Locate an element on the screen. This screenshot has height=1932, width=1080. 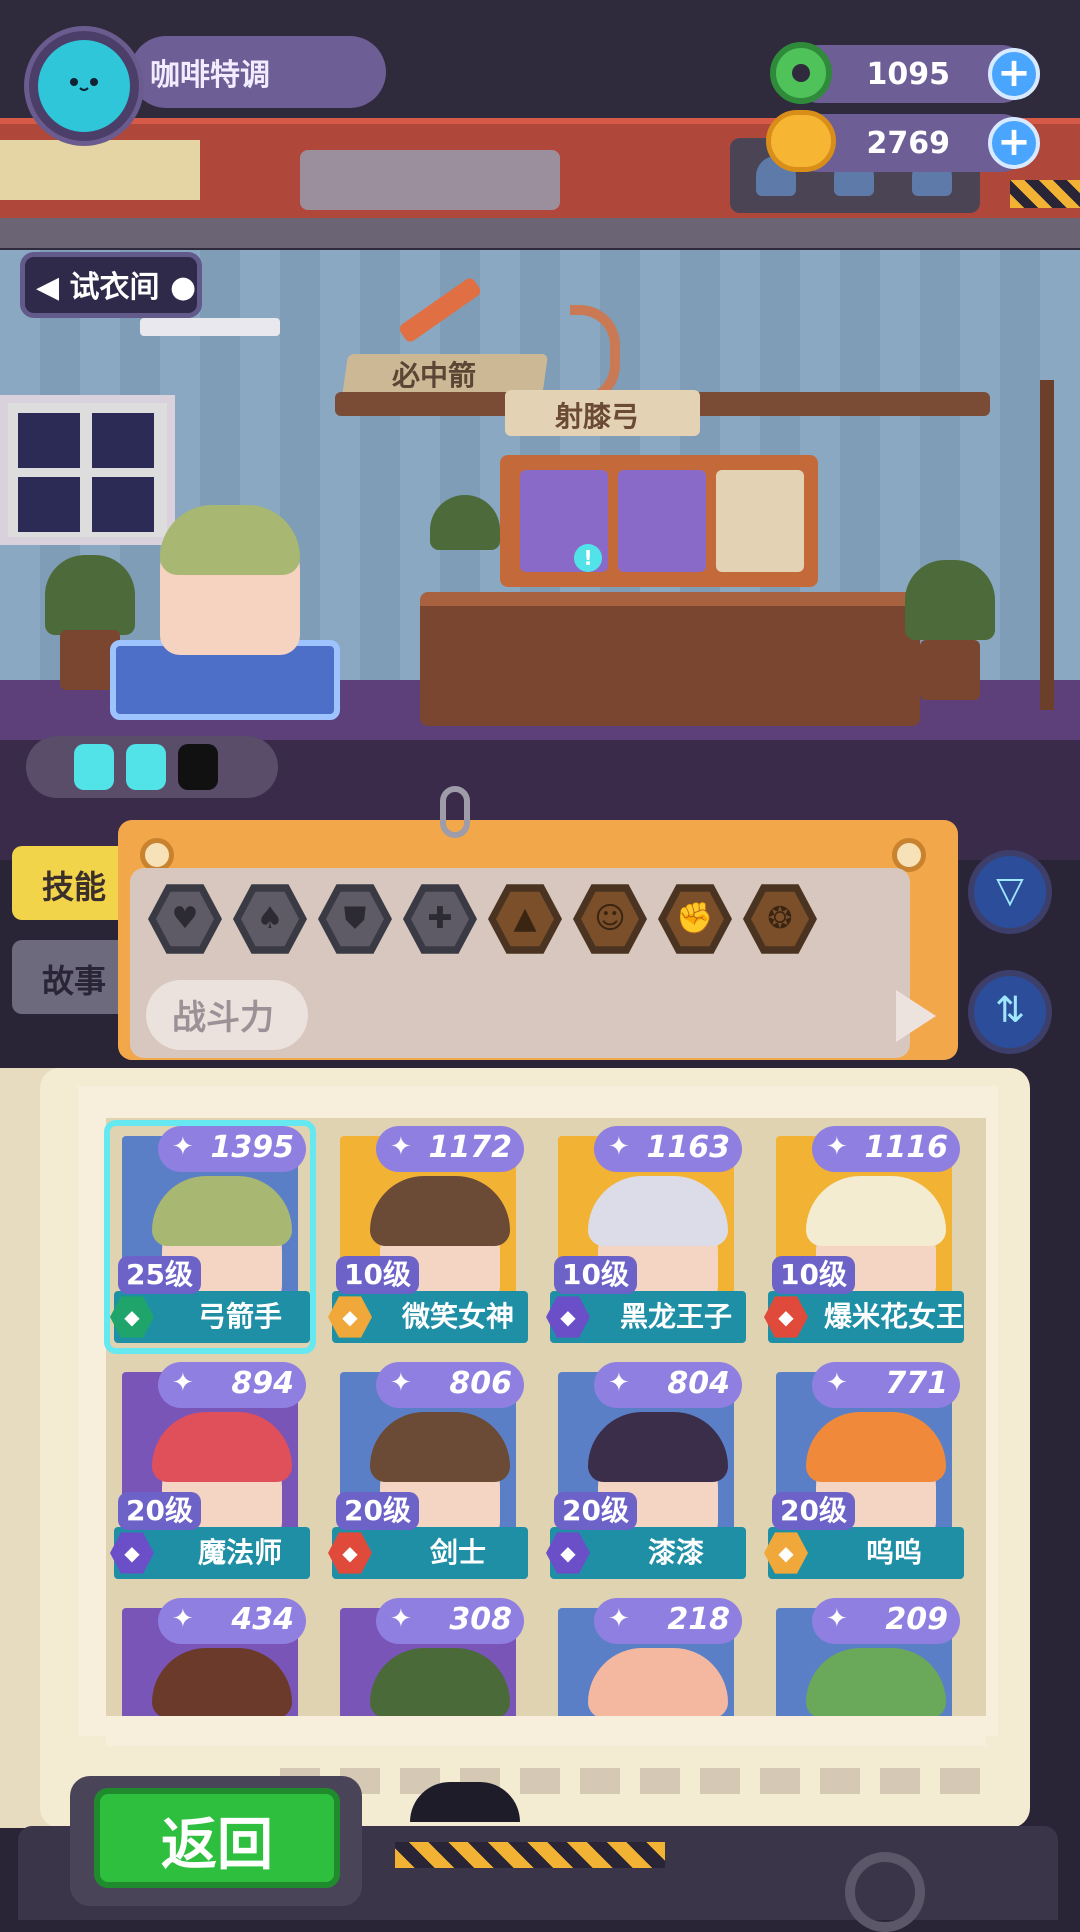
character-name-bar: ◆ 剑士 is located at coordinates (428, 1553).